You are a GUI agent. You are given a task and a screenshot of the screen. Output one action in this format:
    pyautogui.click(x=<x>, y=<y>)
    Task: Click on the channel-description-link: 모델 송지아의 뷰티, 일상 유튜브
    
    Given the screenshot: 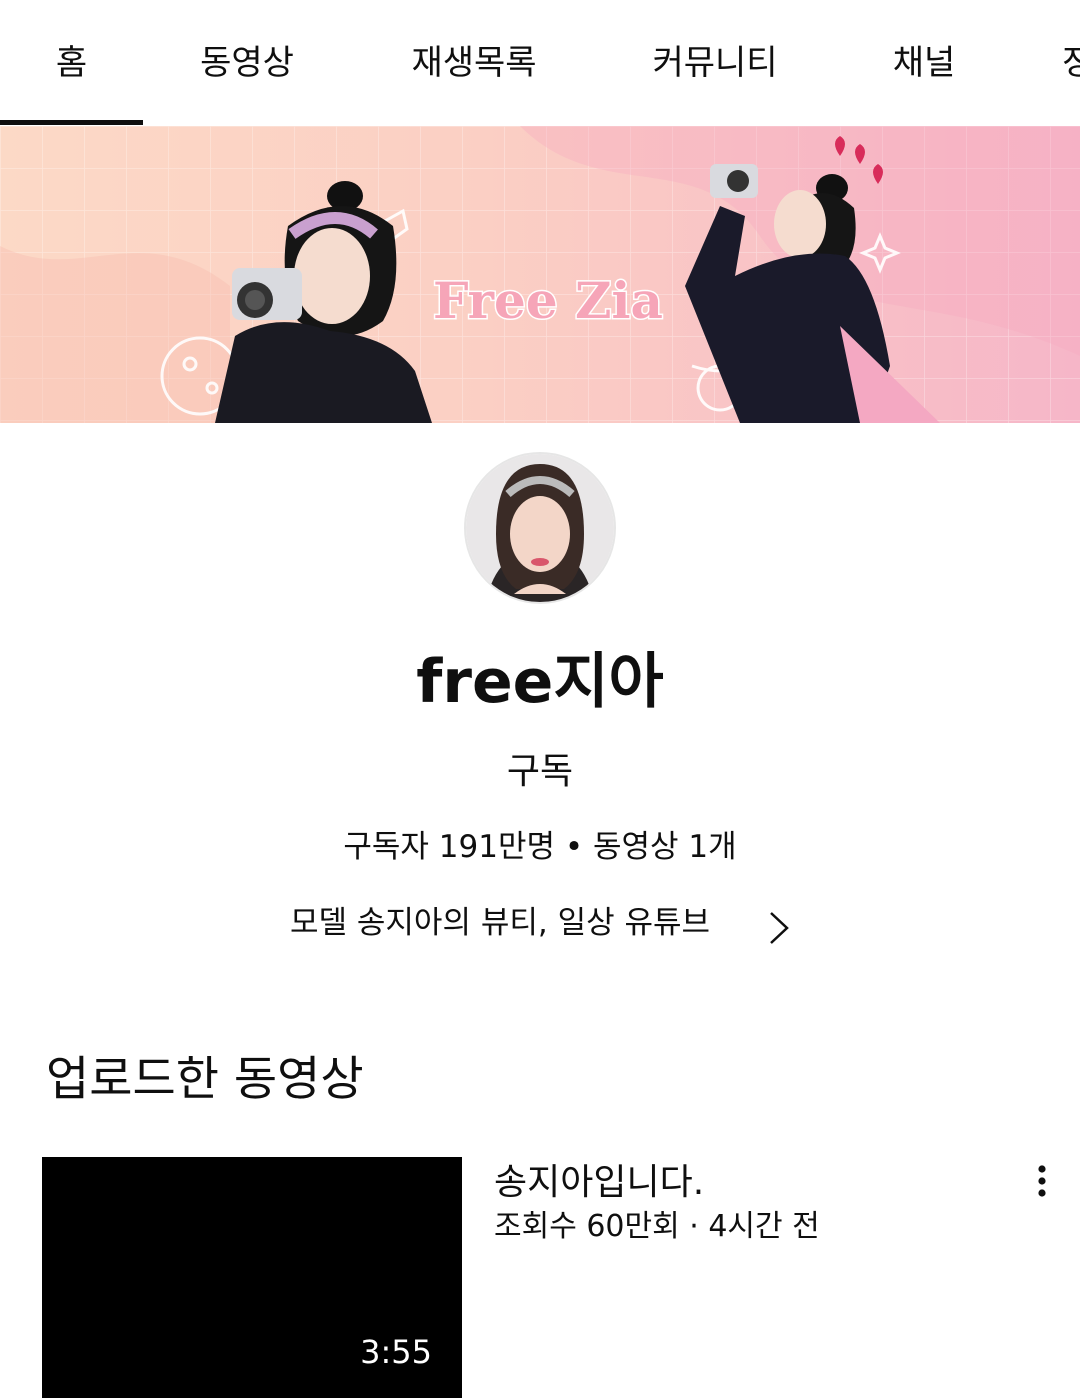 What is the action you would take?
    pyautogui.click(x=540, y=923)
    